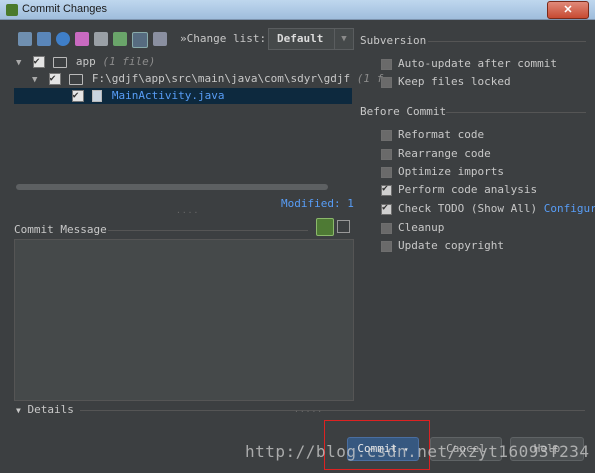 The height and width of the screenshot is (473, 595). What do you see at coordinates (50, 409) in the screenshot?
I see `details-label: Details` at bounding box center [50, 409].